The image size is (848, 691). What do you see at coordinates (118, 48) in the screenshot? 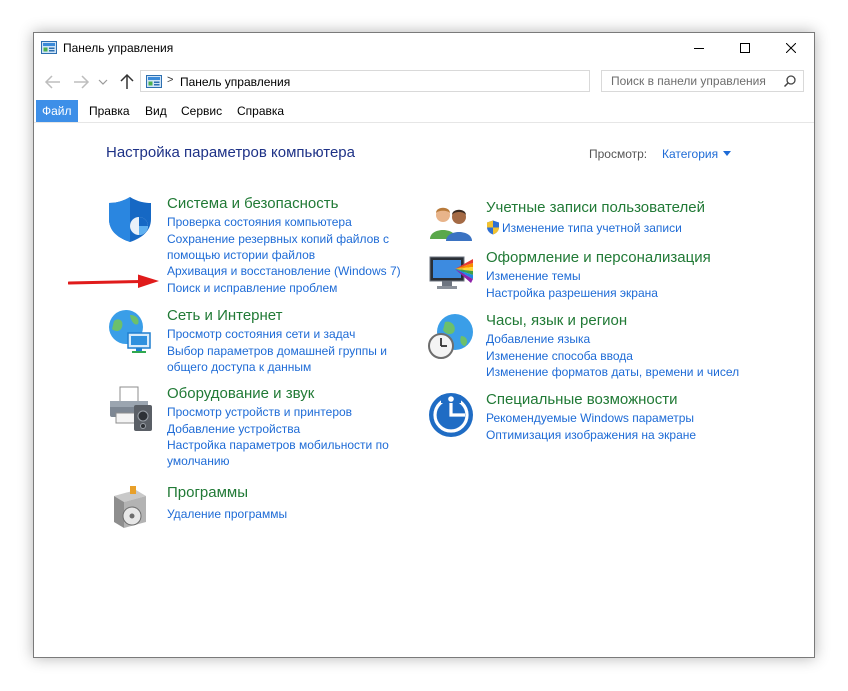
I see `window-title: Панель управления` at bounding box center [118, 48].